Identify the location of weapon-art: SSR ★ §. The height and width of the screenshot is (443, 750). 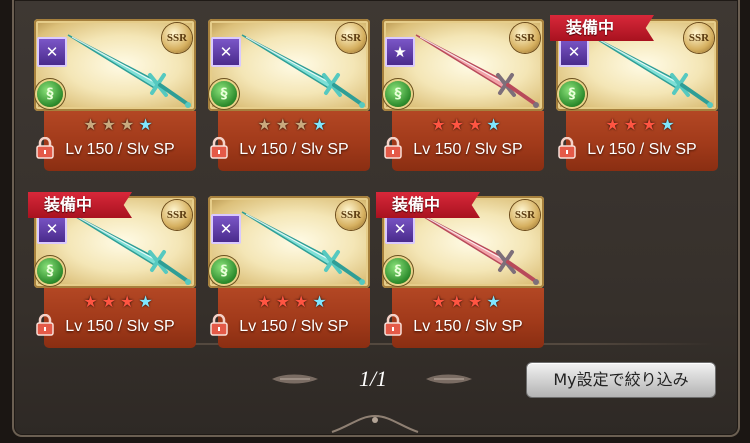
(463, 65).